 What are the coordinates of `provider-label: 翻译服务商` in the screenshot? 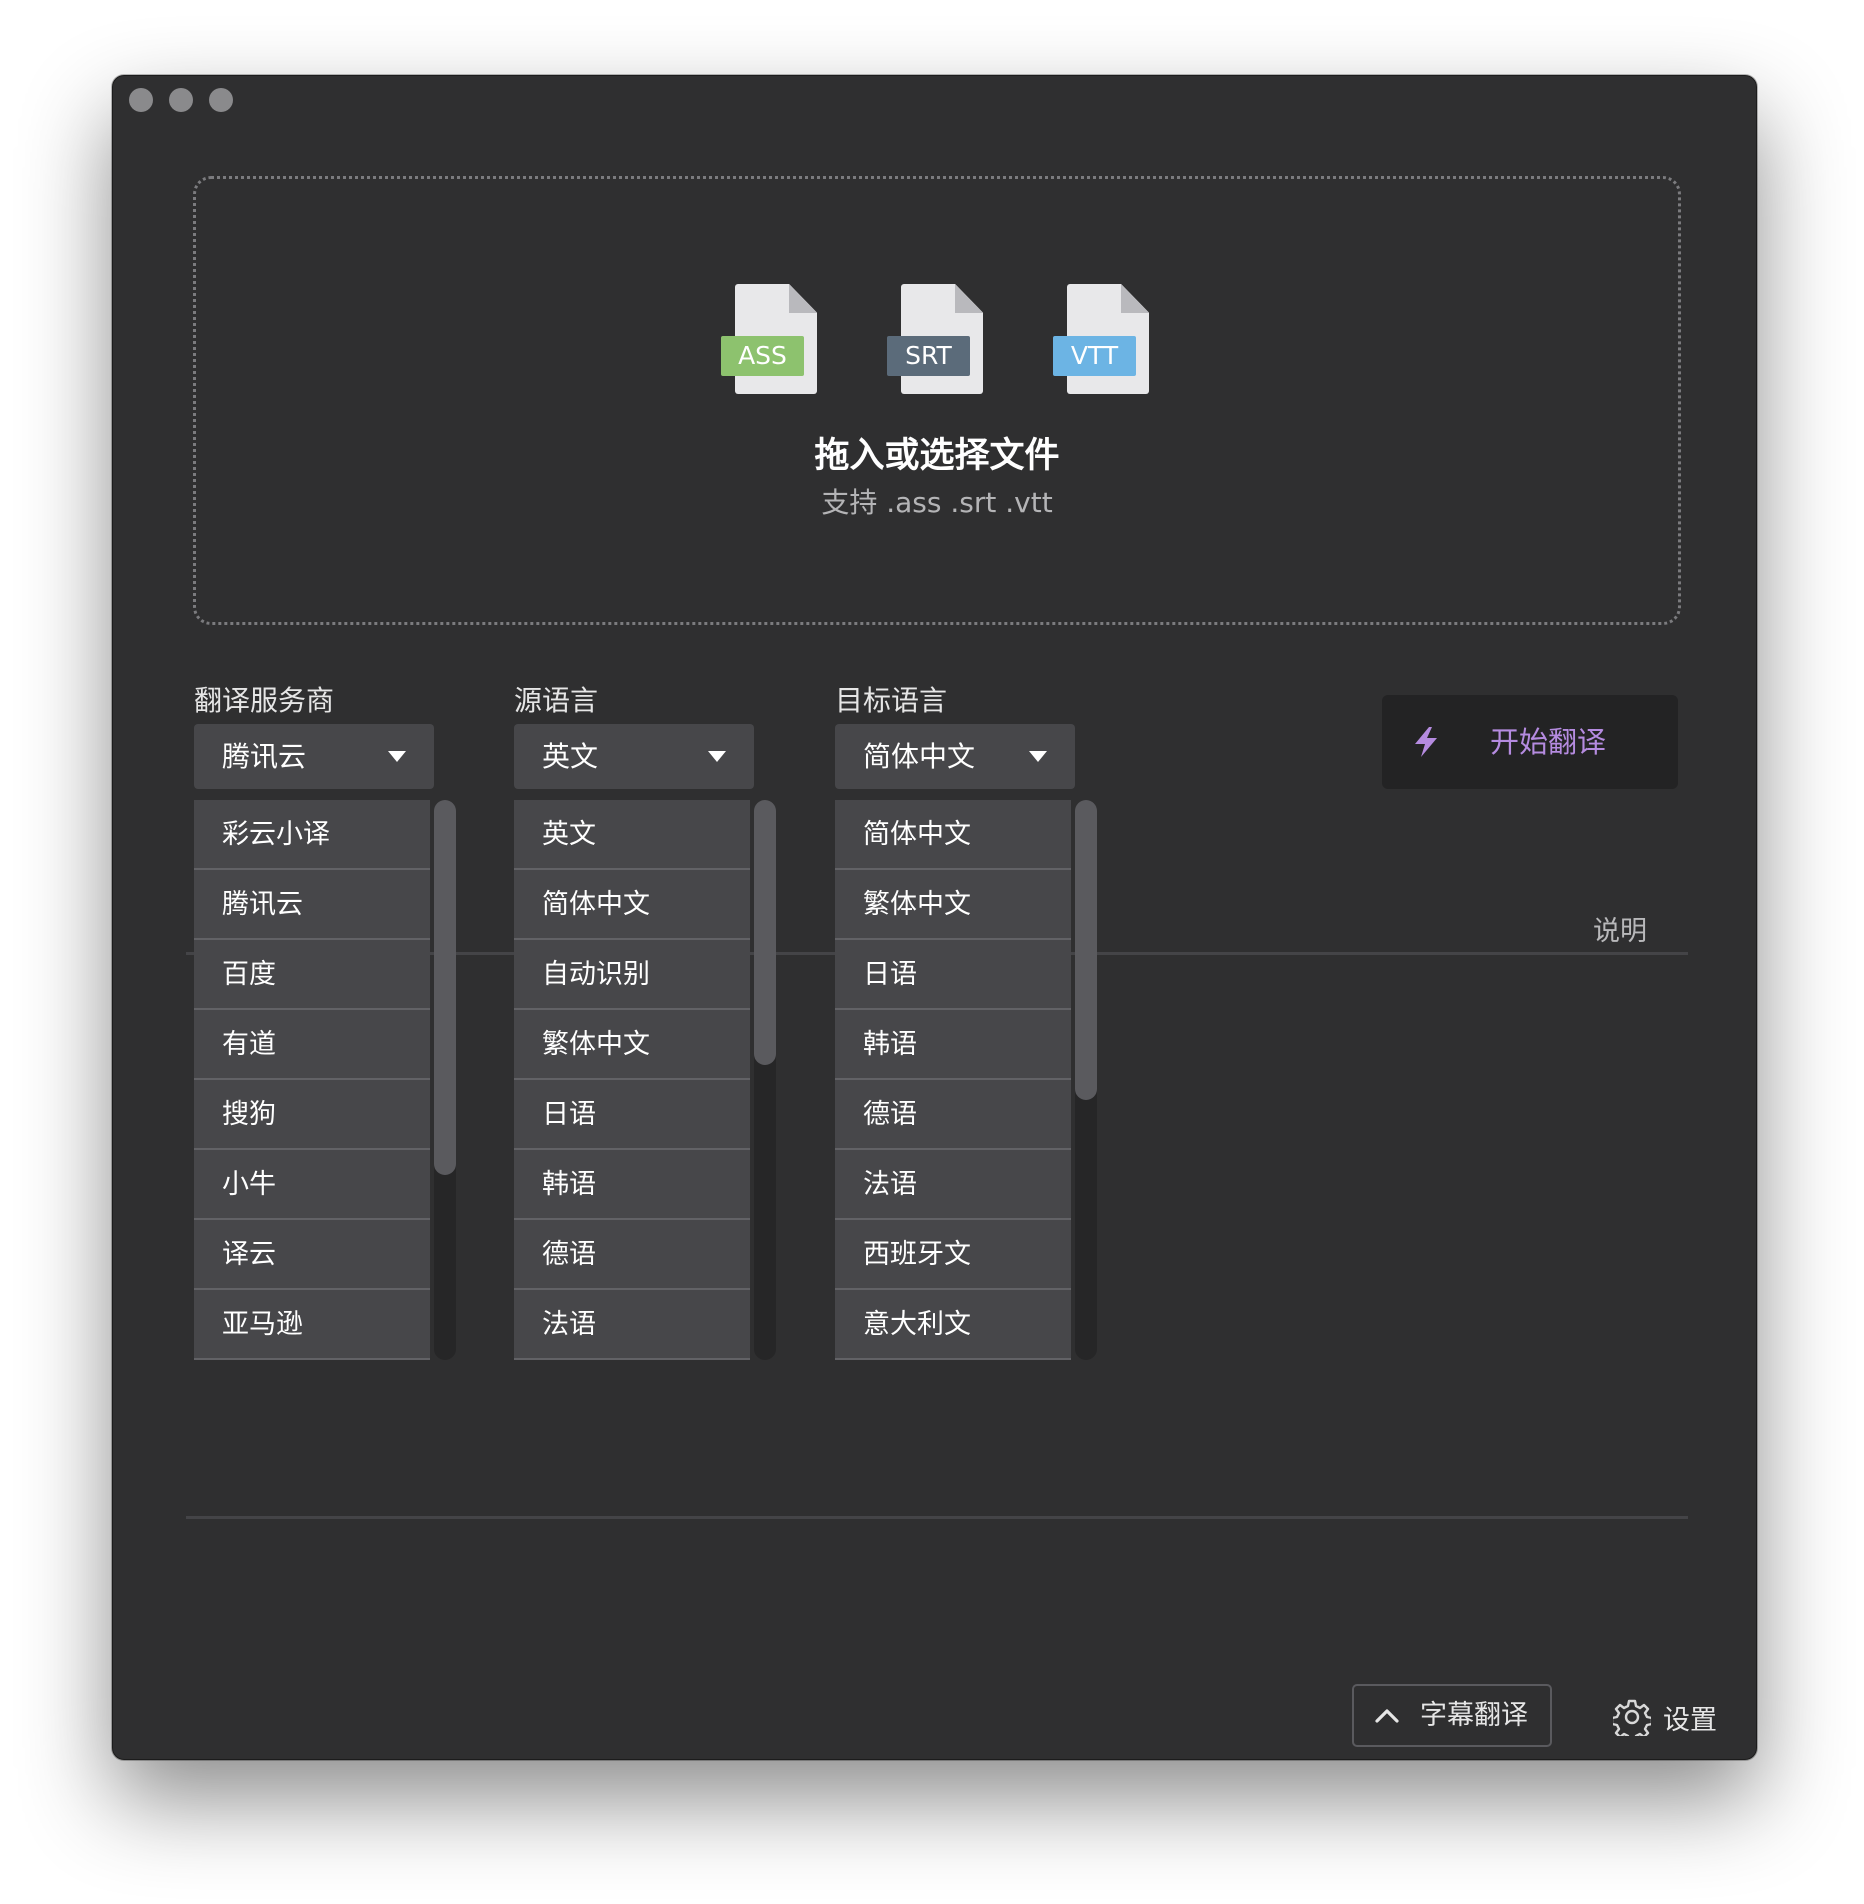 It's located at (264, 700).